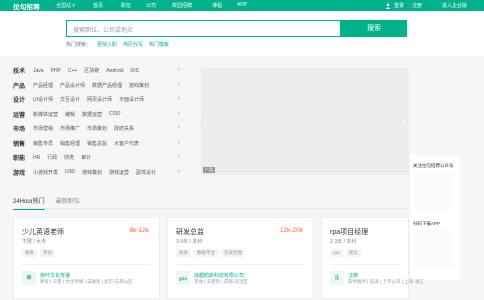  I want to click on nav-home: 首页, so click(98, 5).